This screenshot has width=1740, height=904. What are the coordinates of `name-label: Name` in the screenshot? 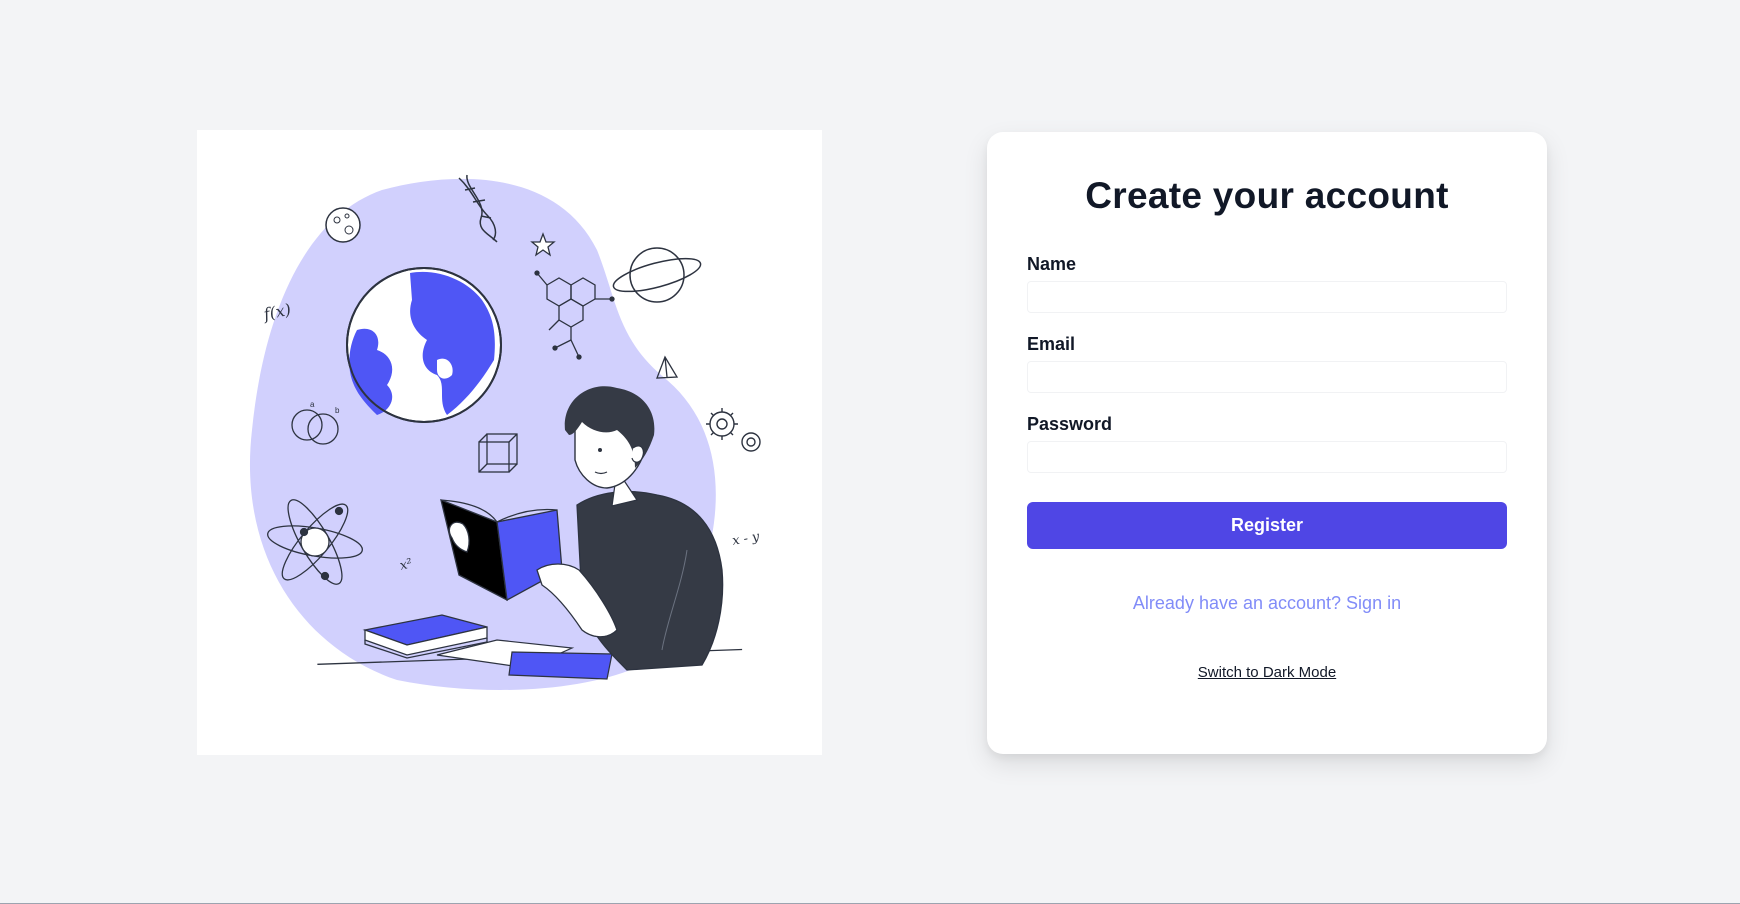 It's located at (1052, 264).